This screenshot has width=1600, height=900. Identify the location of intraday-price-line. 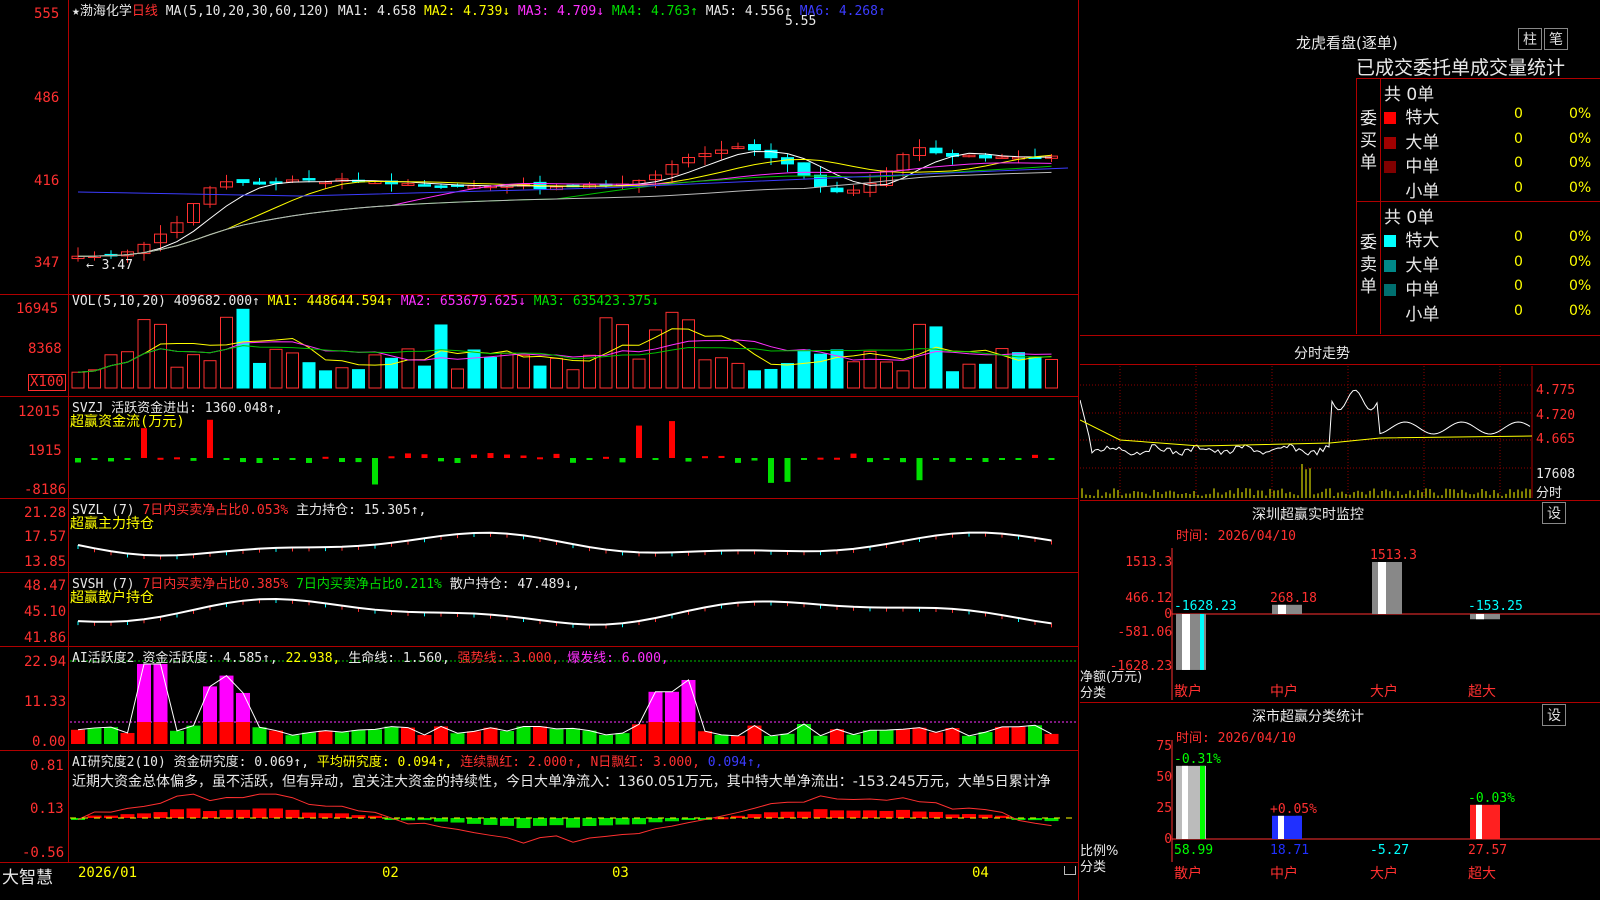
(1305, 422).